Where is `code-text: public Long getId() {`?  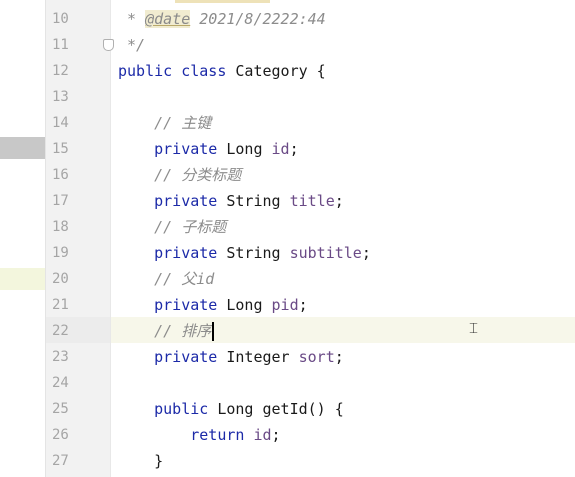
code-text: public Long getId() { is located at coordinates (231, 409).